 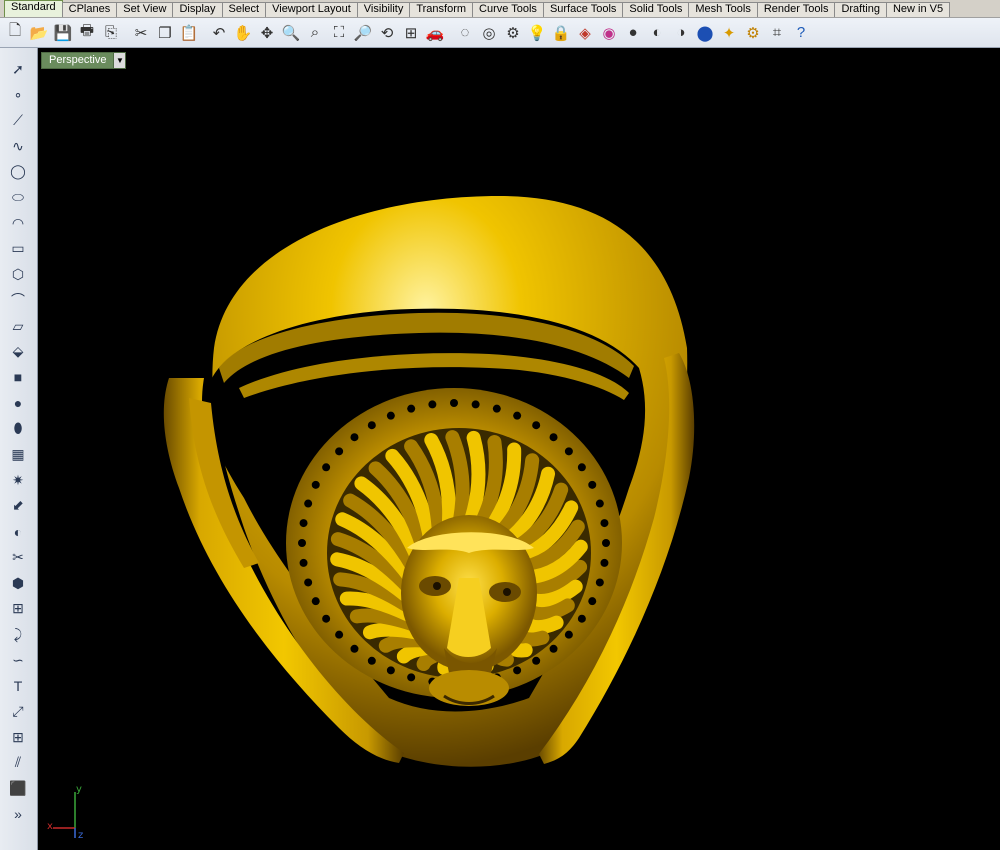 I want to click on open-folder-icon: 📂, so click(x=39, y=33).